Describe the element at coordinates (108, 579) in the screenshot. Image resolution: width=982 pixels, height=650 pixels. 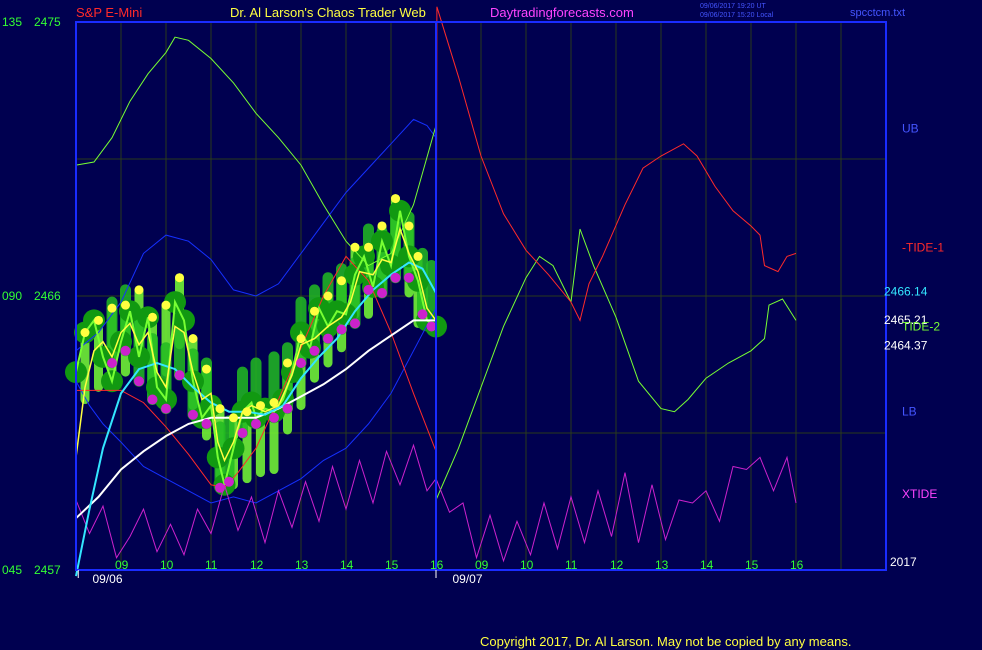
I see `x-date-label: 09/06` at that location.